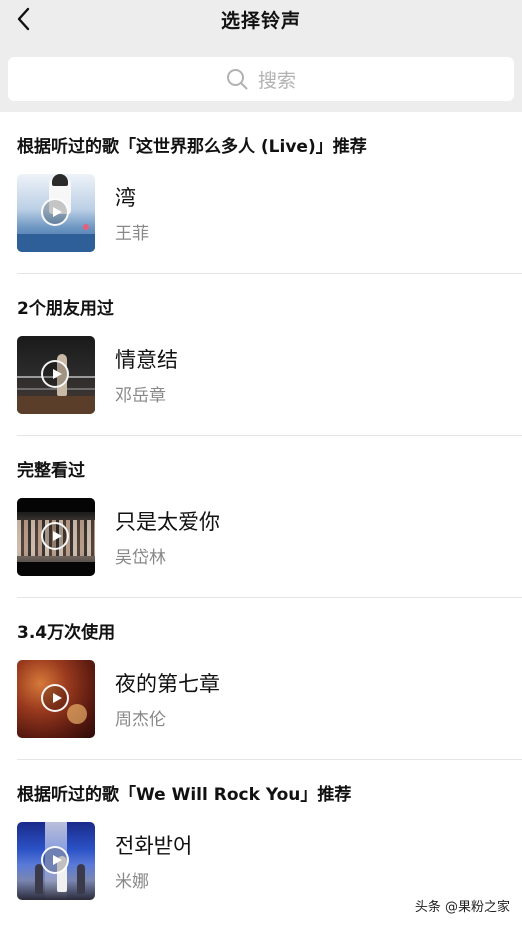 Image resolution: width=522 pixels, height=925 pixels. What do you see at coordinates (132, 882) in the screenshot?
I see `song-artist: 米娜` at bounding box center [132, 882].